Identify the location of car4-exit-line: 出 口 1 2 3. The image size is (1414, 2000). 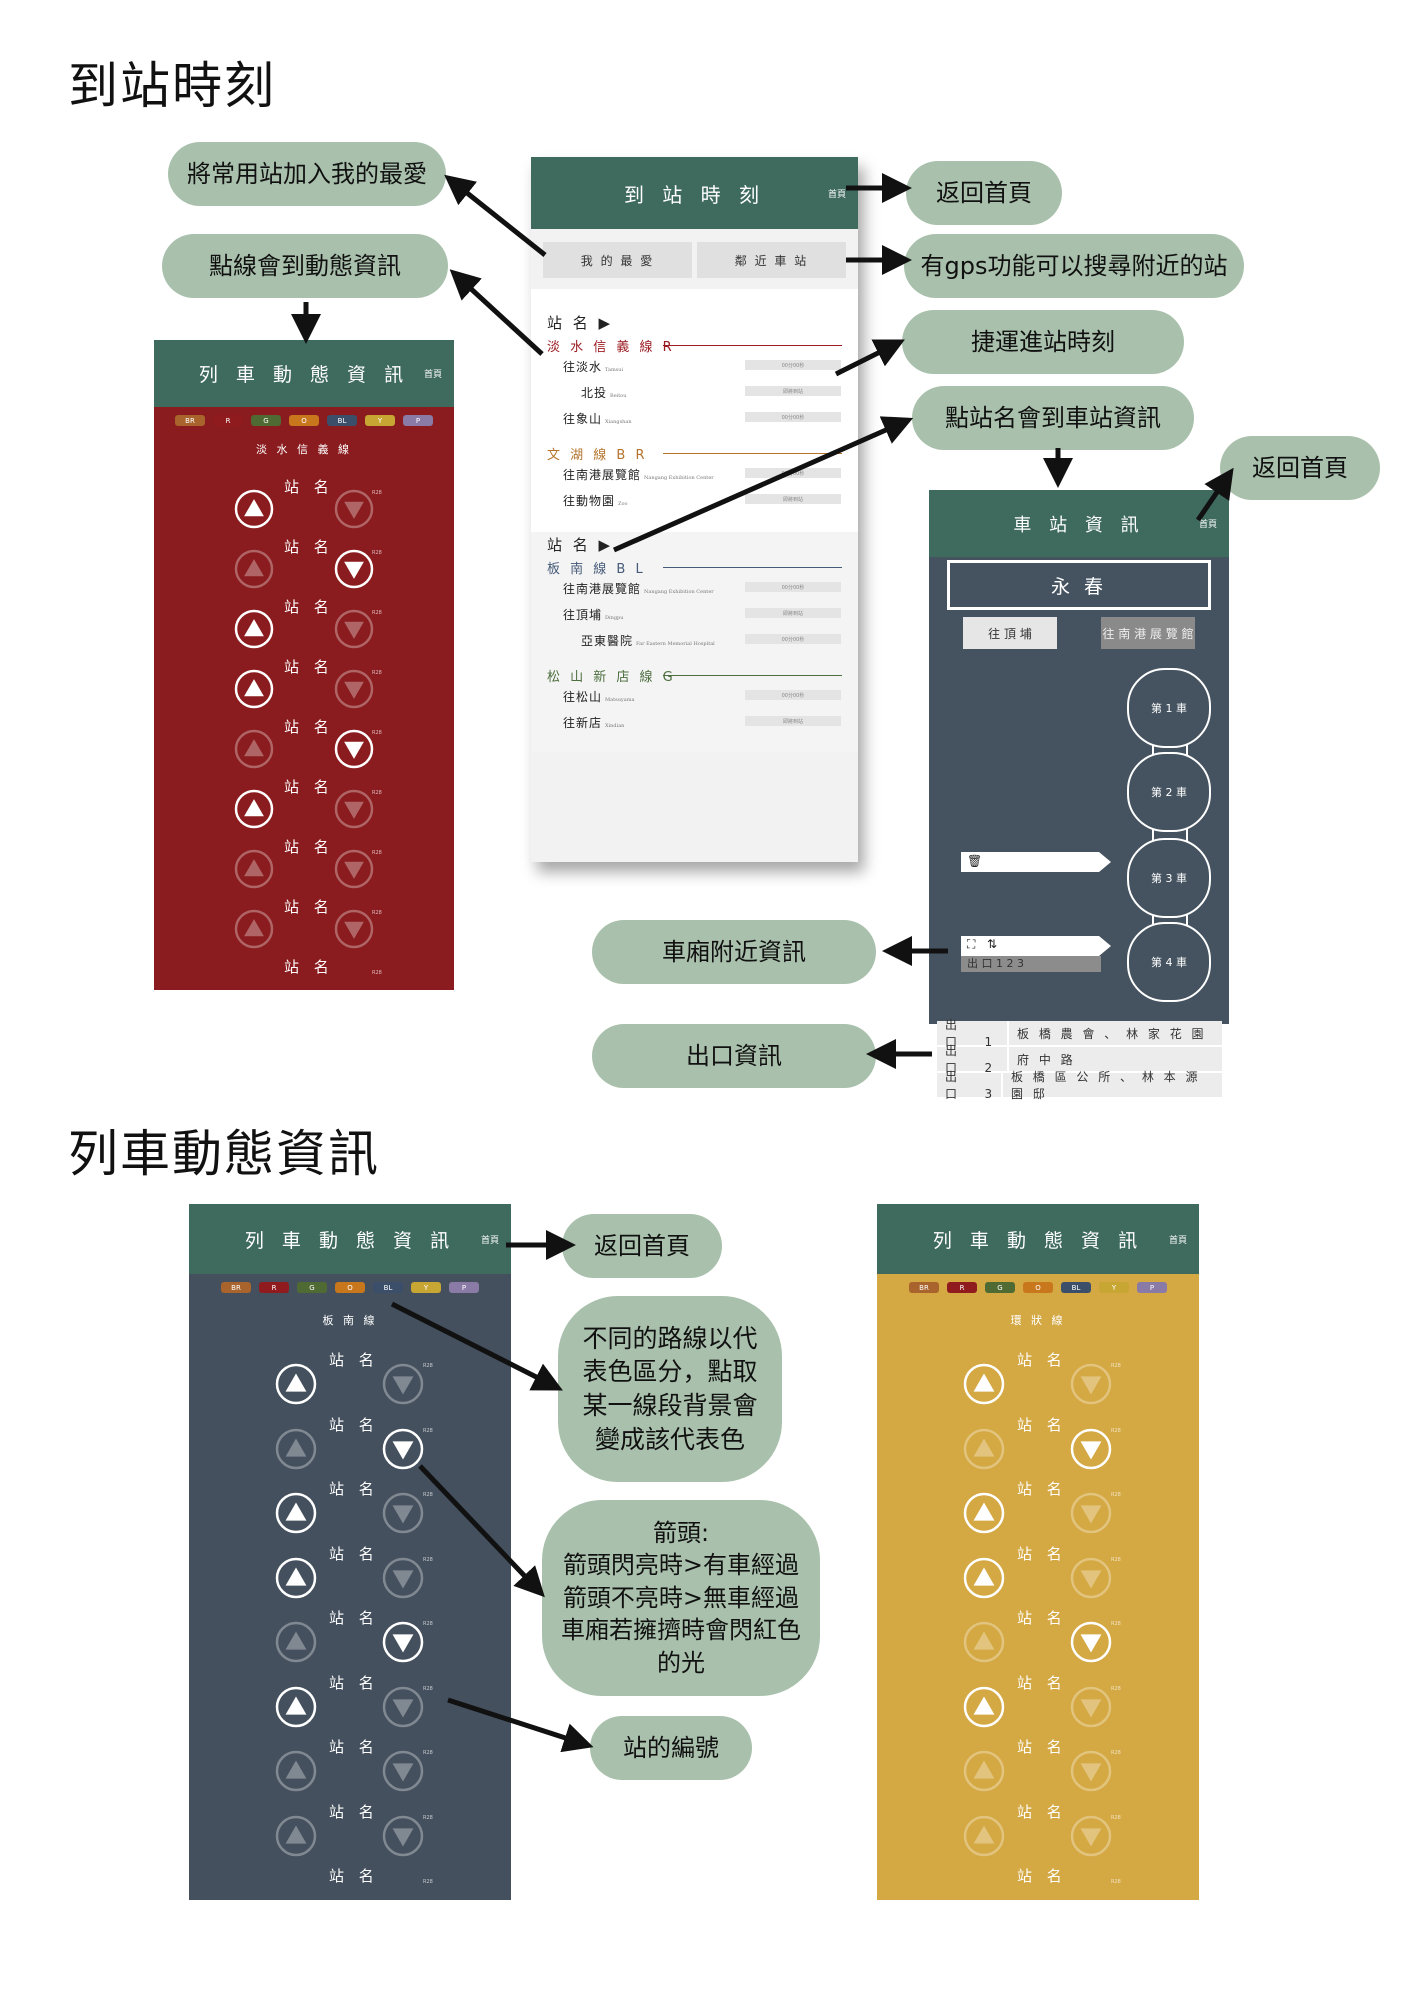
(1031, 964).